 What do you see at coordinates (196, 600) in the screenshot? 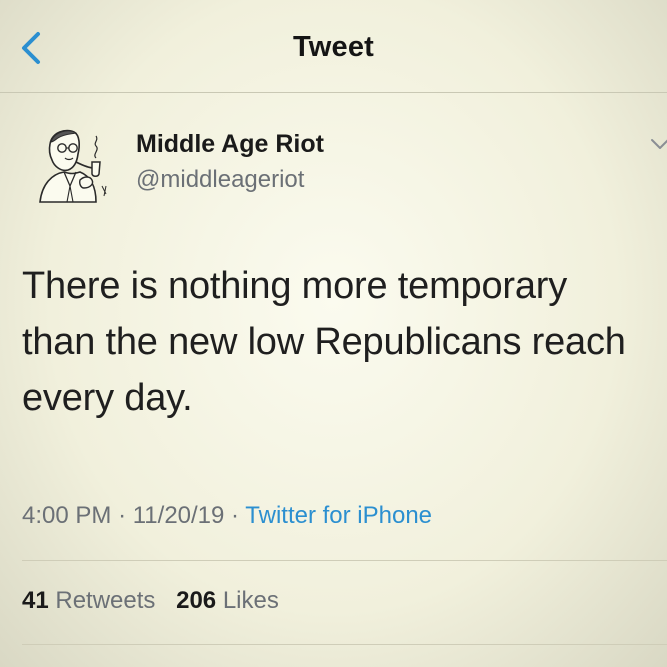
I see `likes-count: 206` at bounding box center [196, 600].